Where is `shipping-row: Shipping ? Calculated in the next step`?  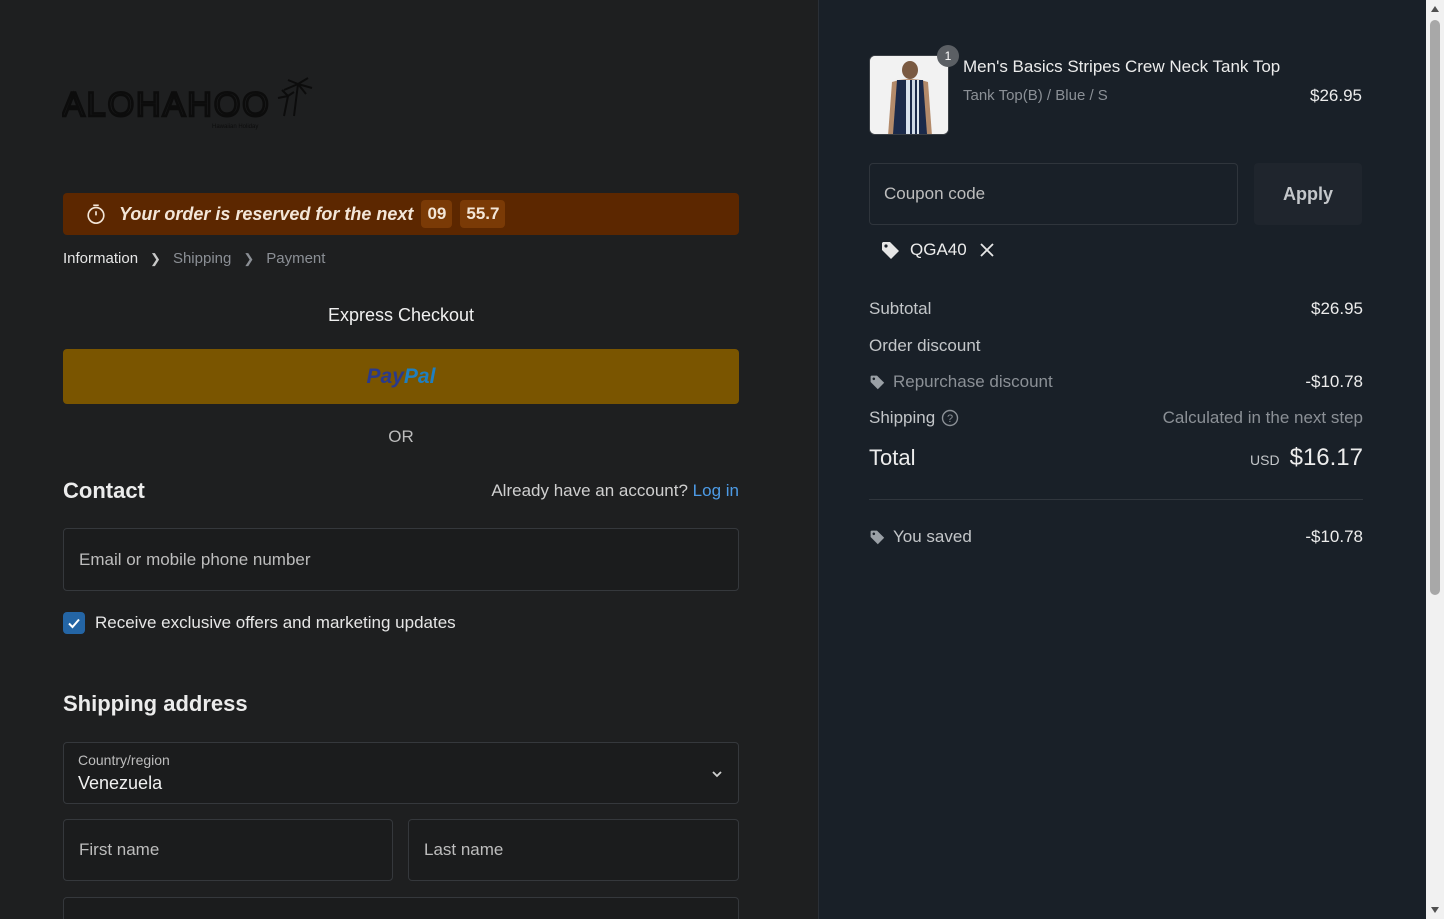
shipping-row: Shipping ? Calculated in the next step is located at coordinates (1116, 418).